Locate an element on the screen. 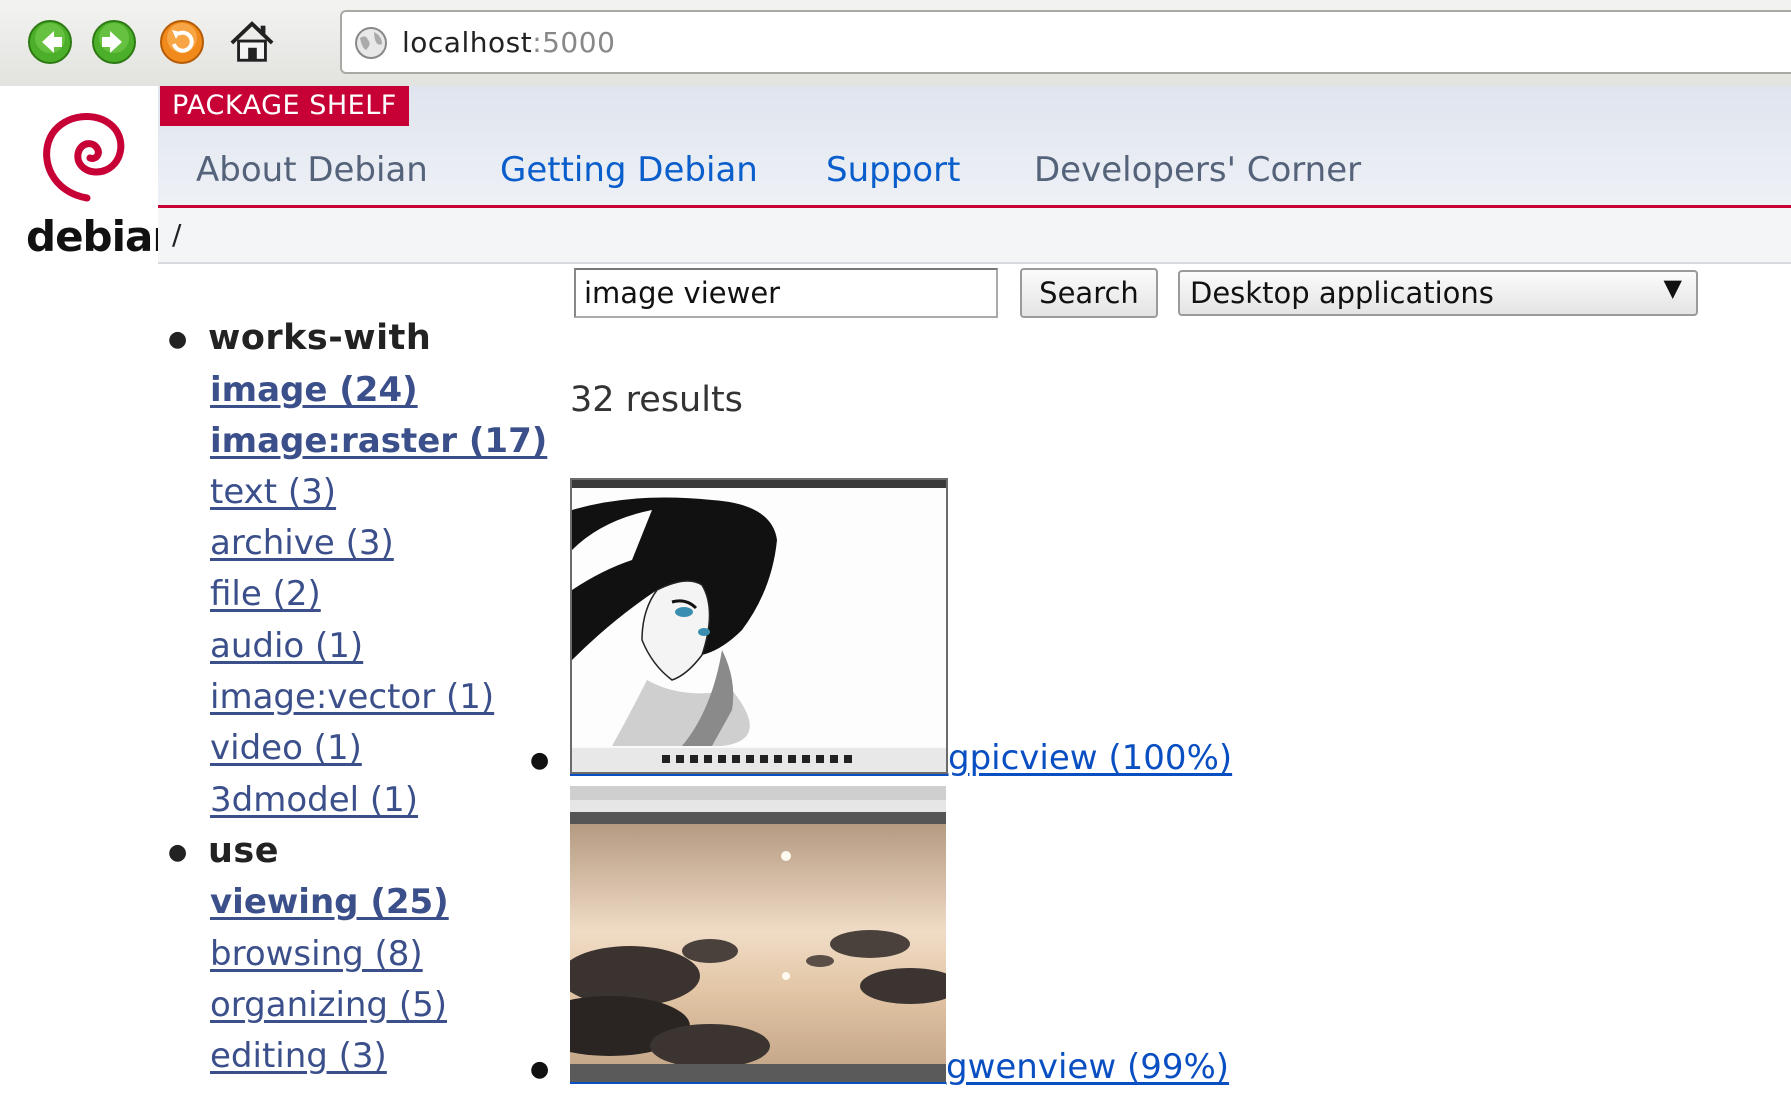  stop-reload-button is located at coordinates (182, 42).